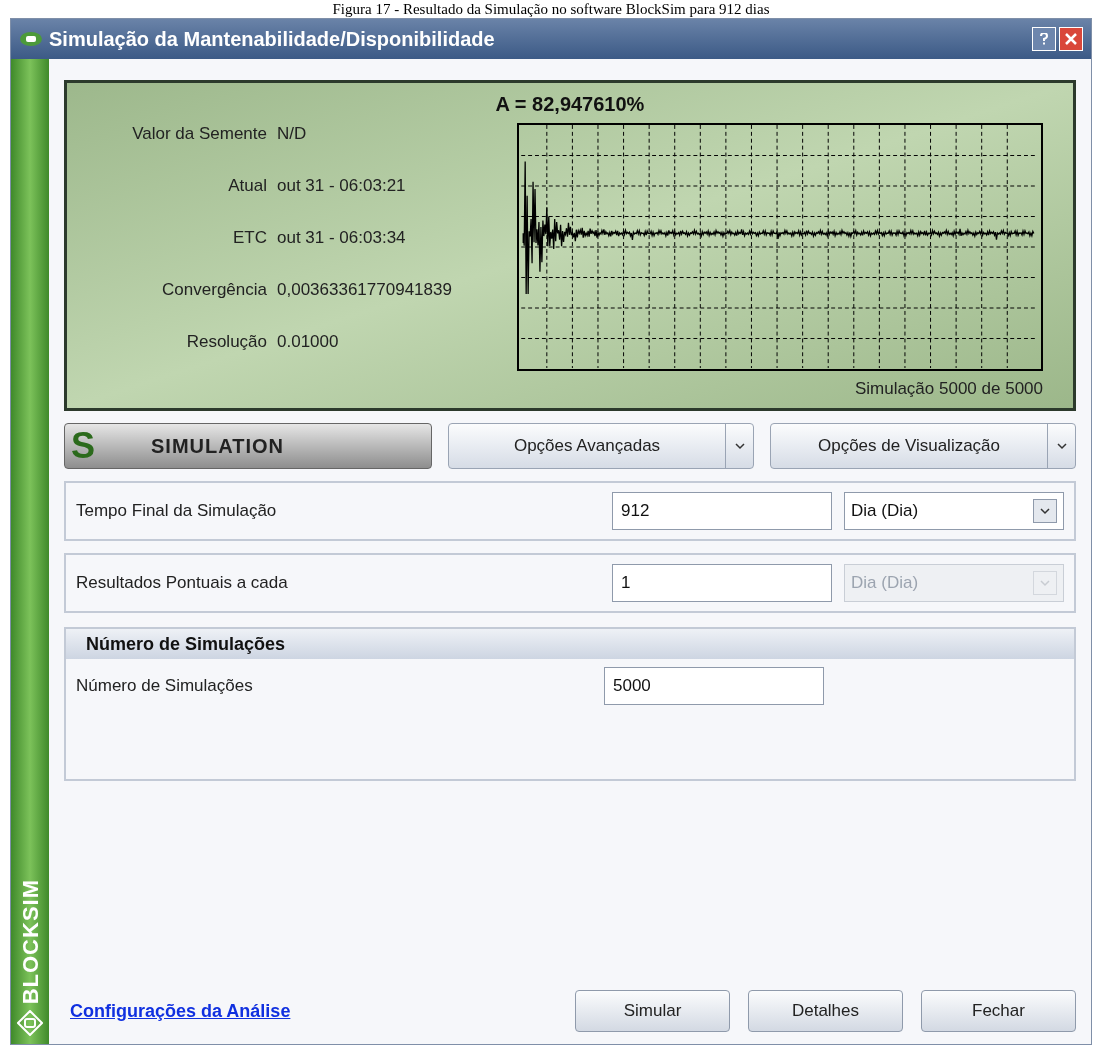 The width and height of the screenshot is (1102, 1048). I want to click on close-icon, so click(1071, 39).